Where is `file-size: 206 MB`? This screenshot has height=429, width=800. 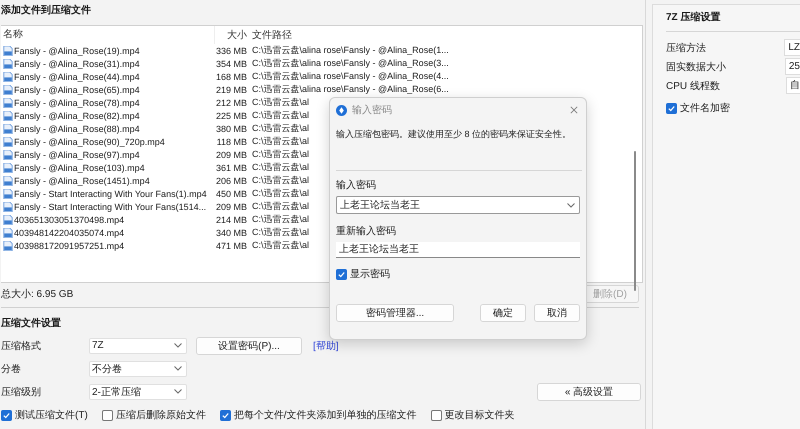 file-size: 206 MB is located at coordinates (231, 181).